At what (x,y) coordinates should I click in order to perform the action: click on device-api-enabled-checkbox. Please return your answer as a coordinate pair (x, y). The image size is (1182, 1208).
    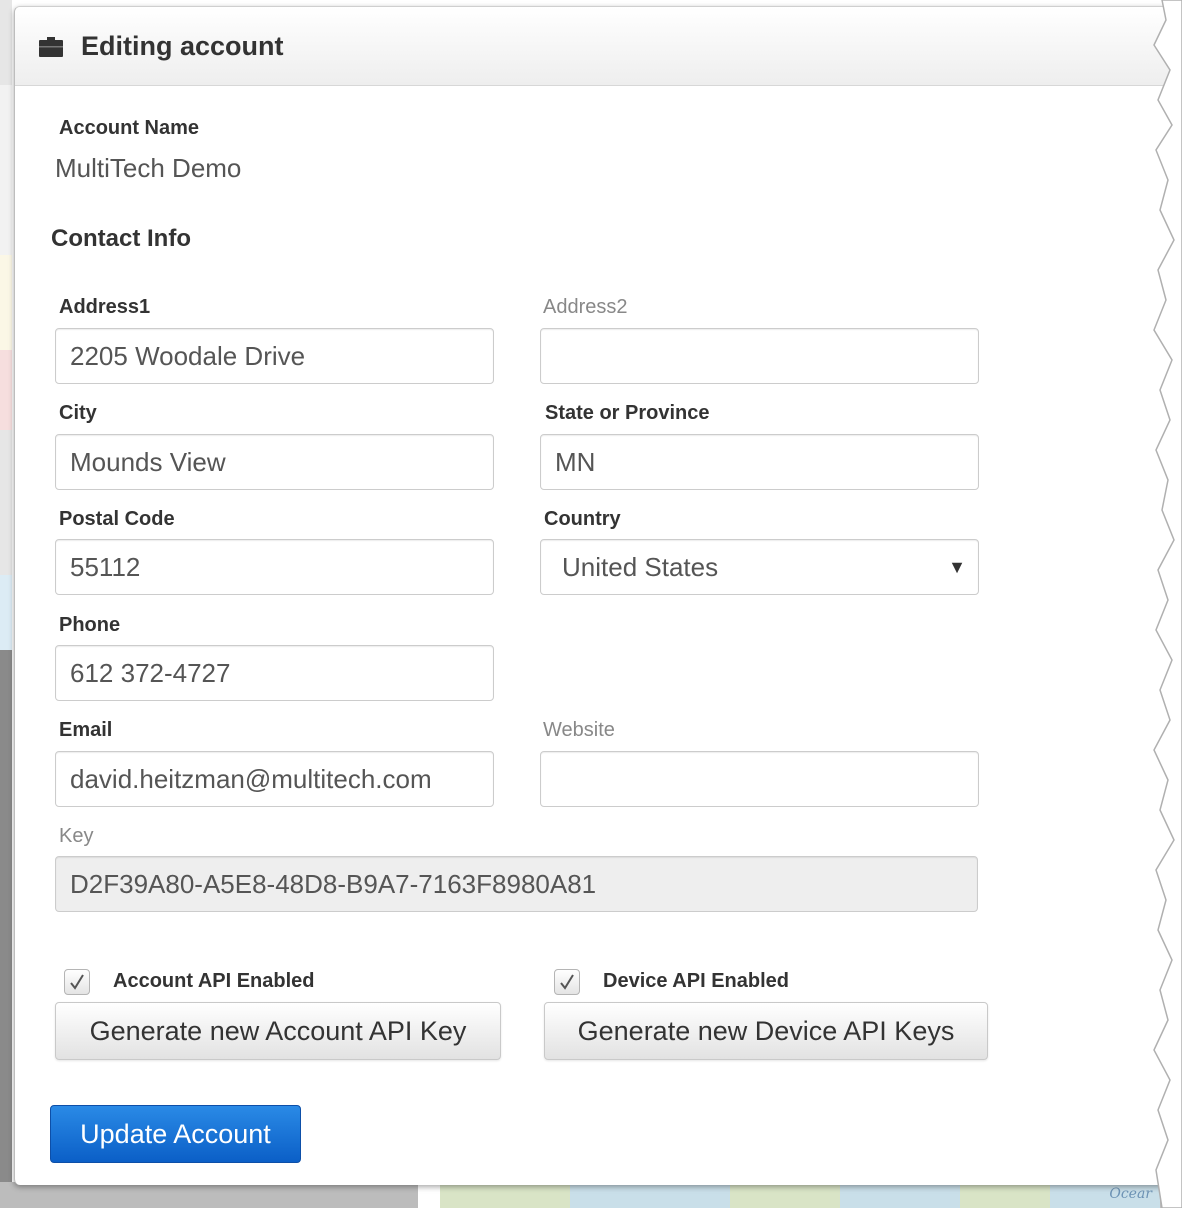
    Looking at the image, I should click on (567, 982).